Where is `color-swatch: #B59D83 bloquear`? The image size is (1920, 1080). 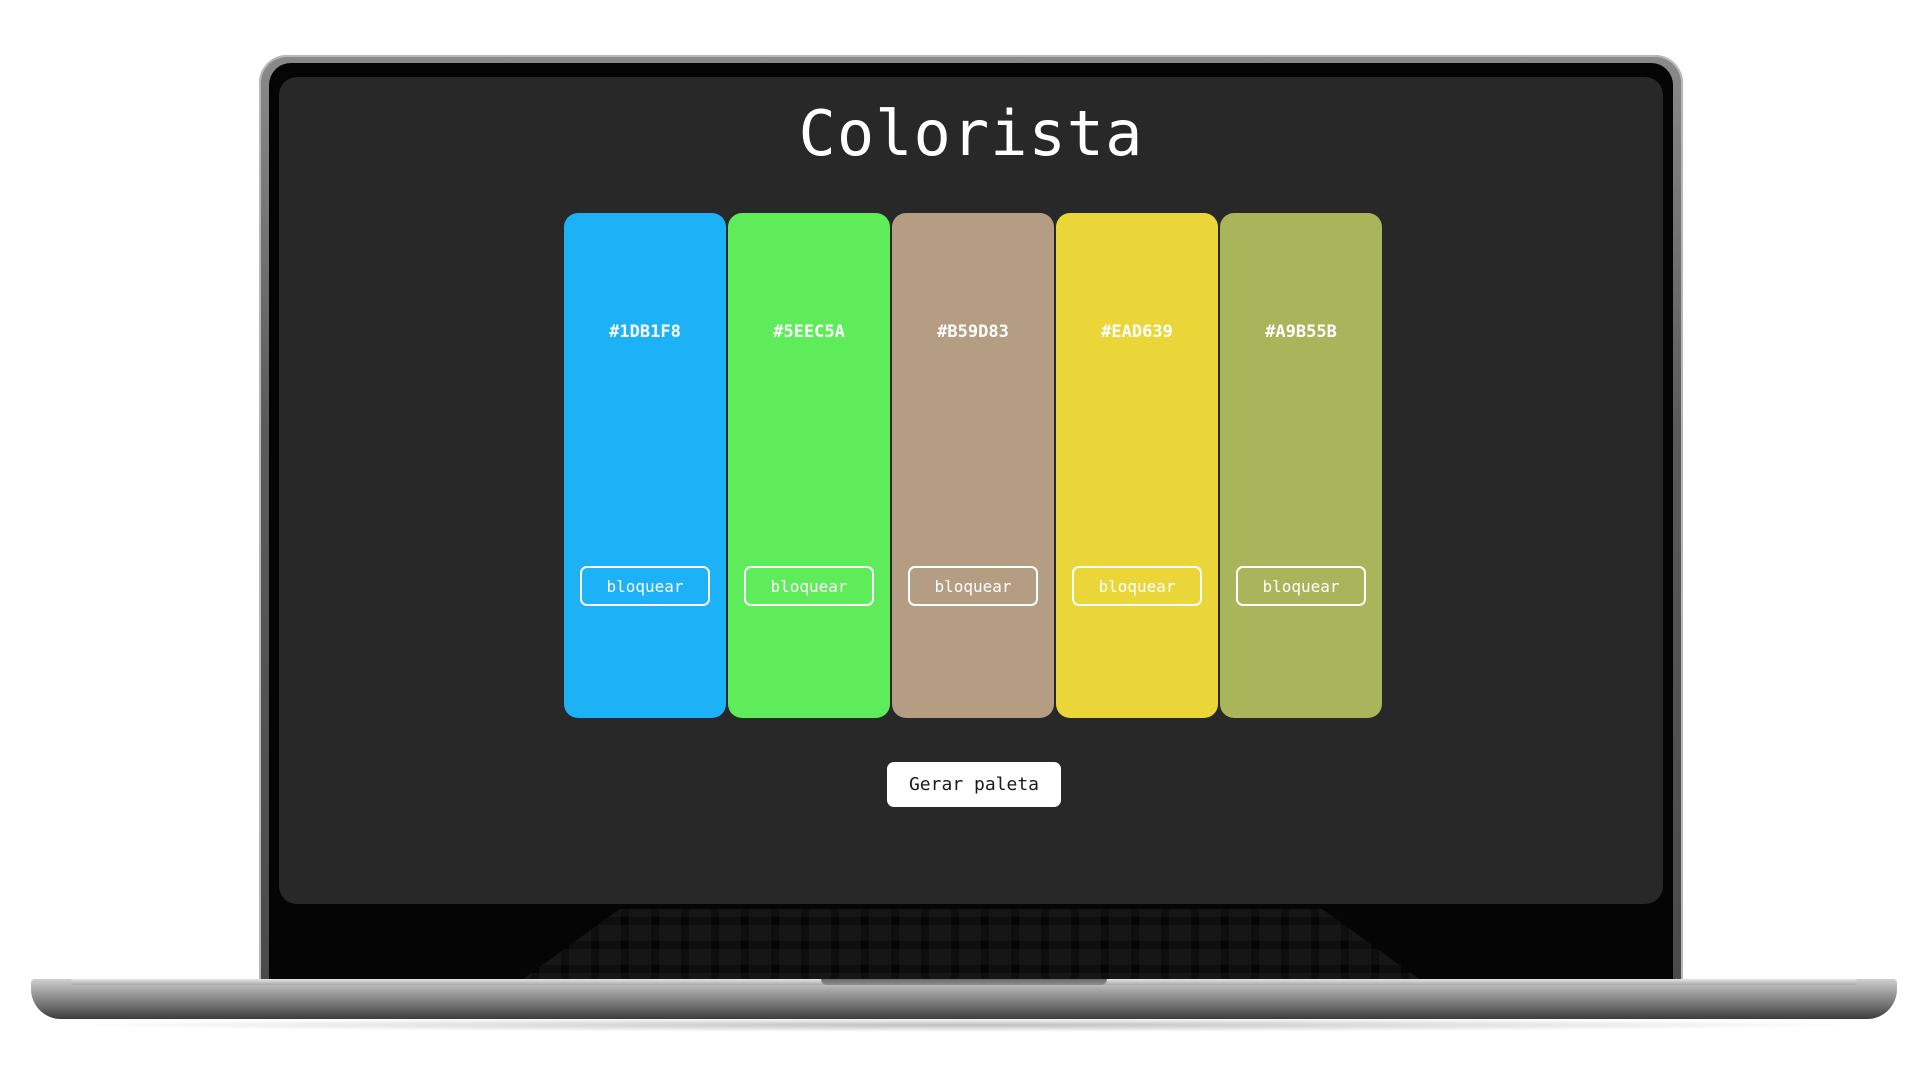
color-swatch: #B59D83 bloquear is located at coordinates (973, 465).